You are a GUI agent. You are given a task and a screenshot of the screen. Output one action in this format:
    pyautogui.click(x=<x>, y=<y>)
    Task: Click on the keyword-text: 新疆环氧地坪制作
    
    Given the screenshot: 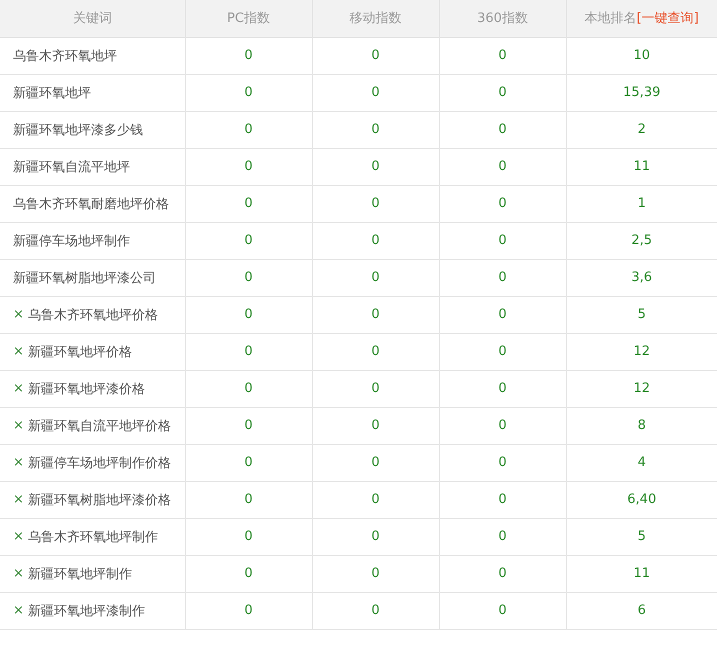 What is the action you would take?
    pyautogui.click(x=80, y=574)
    